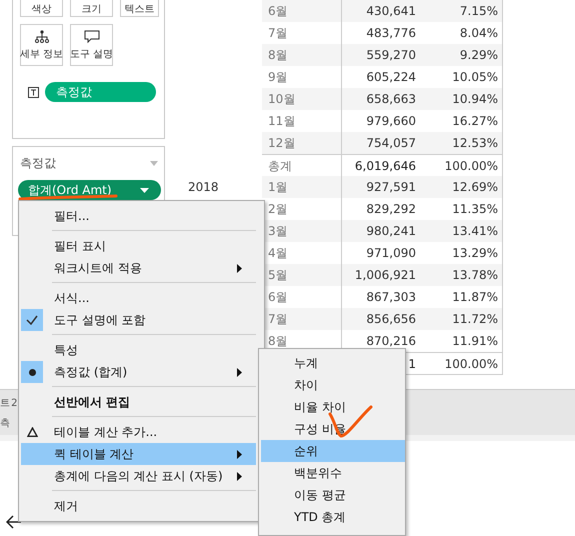  What do you see at coordinates (462, 319) in the screenshot?
I see `table-cell: 11.72%` at bounding box center [462, 319].